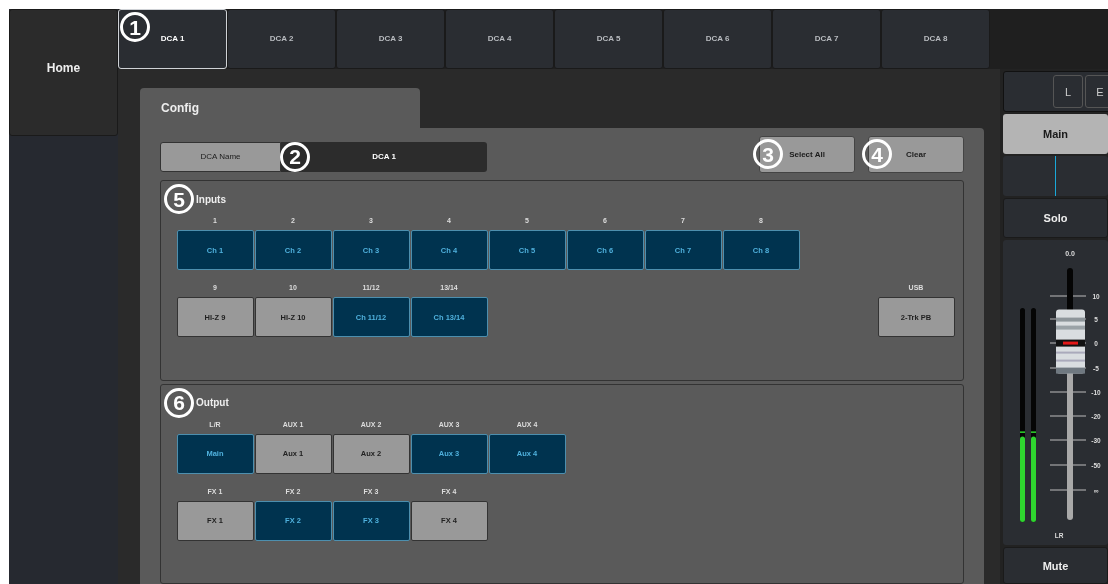 This screenshot has width=1108, height=584. What do you see at coordinates (1070, 341) in the screenshot?
I see `fader-thumb` at bounding box center [1070, 341].